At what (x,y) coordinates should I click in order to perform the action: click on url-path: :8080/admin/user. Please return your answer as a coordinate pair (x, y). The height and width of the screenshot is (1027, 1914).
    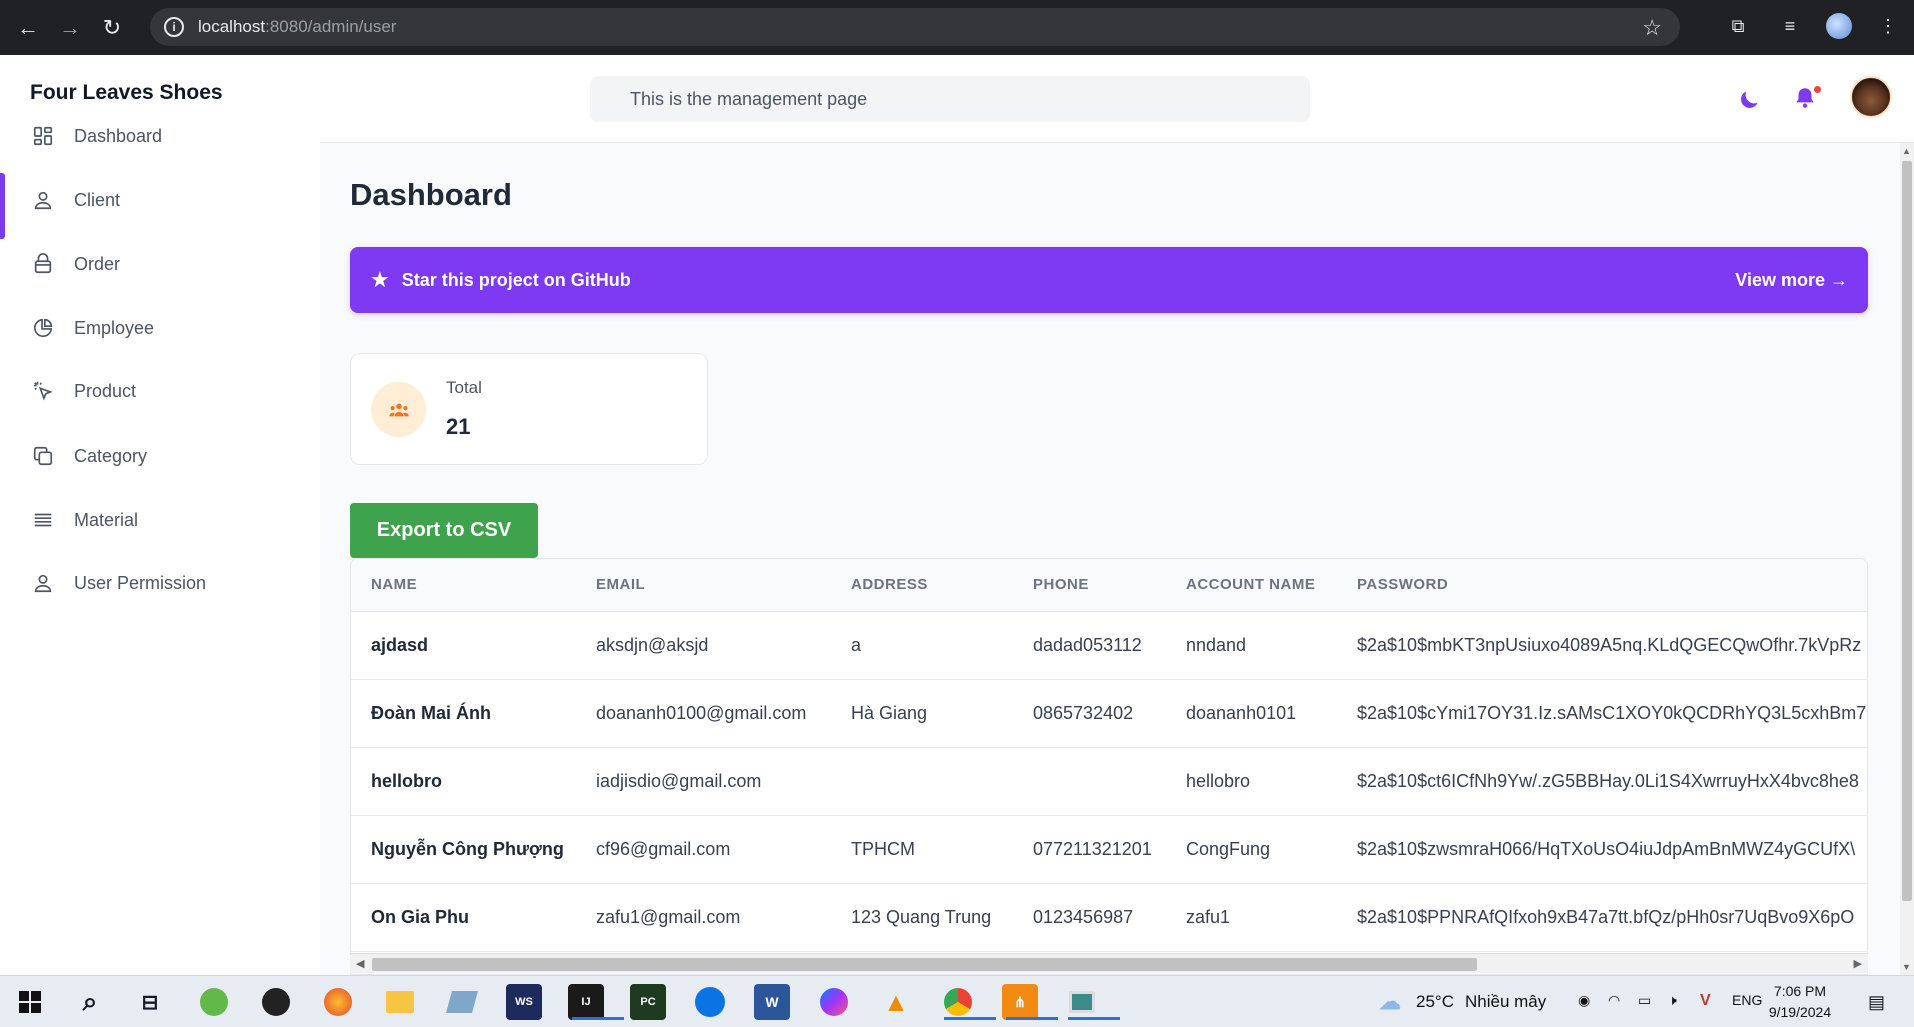
    Looking at the image, I should click on (331, 26).